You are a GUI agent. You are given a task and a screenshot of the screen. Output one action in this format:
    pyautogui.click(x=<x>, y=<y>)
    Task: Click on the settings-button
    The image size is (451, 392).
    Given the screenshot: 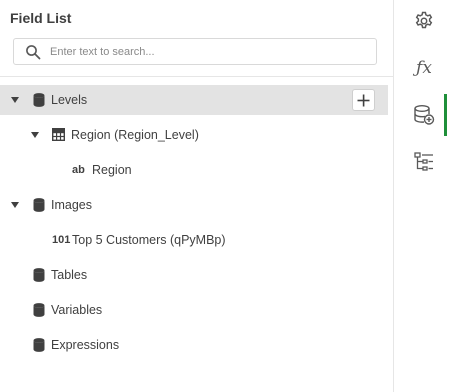 What is the action you would take?
    pyautogui.click(x=424, y=21)
    